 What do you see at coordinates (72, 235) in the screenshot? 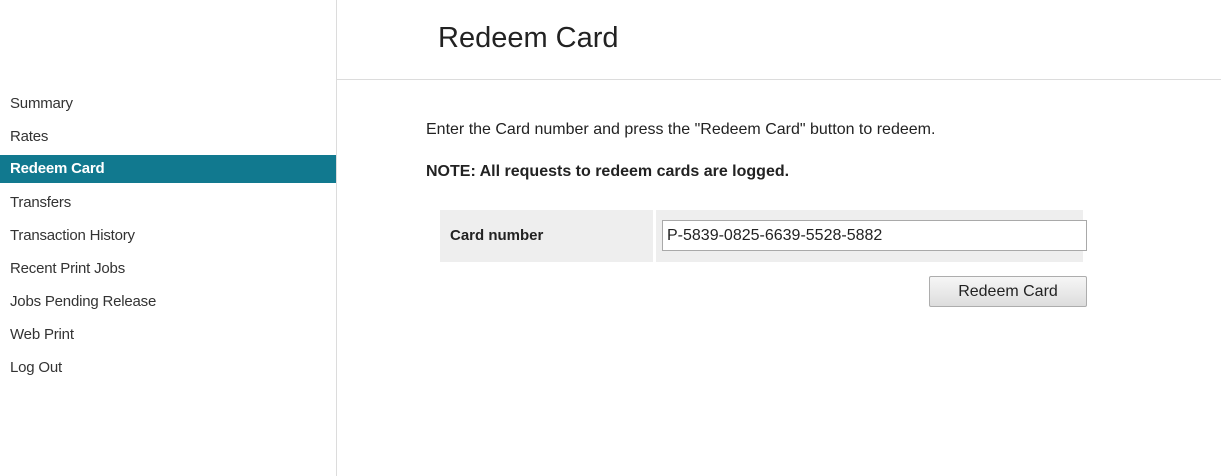
I see `sidebar-item-label: Transaction History` at bounding box center [72, 235].